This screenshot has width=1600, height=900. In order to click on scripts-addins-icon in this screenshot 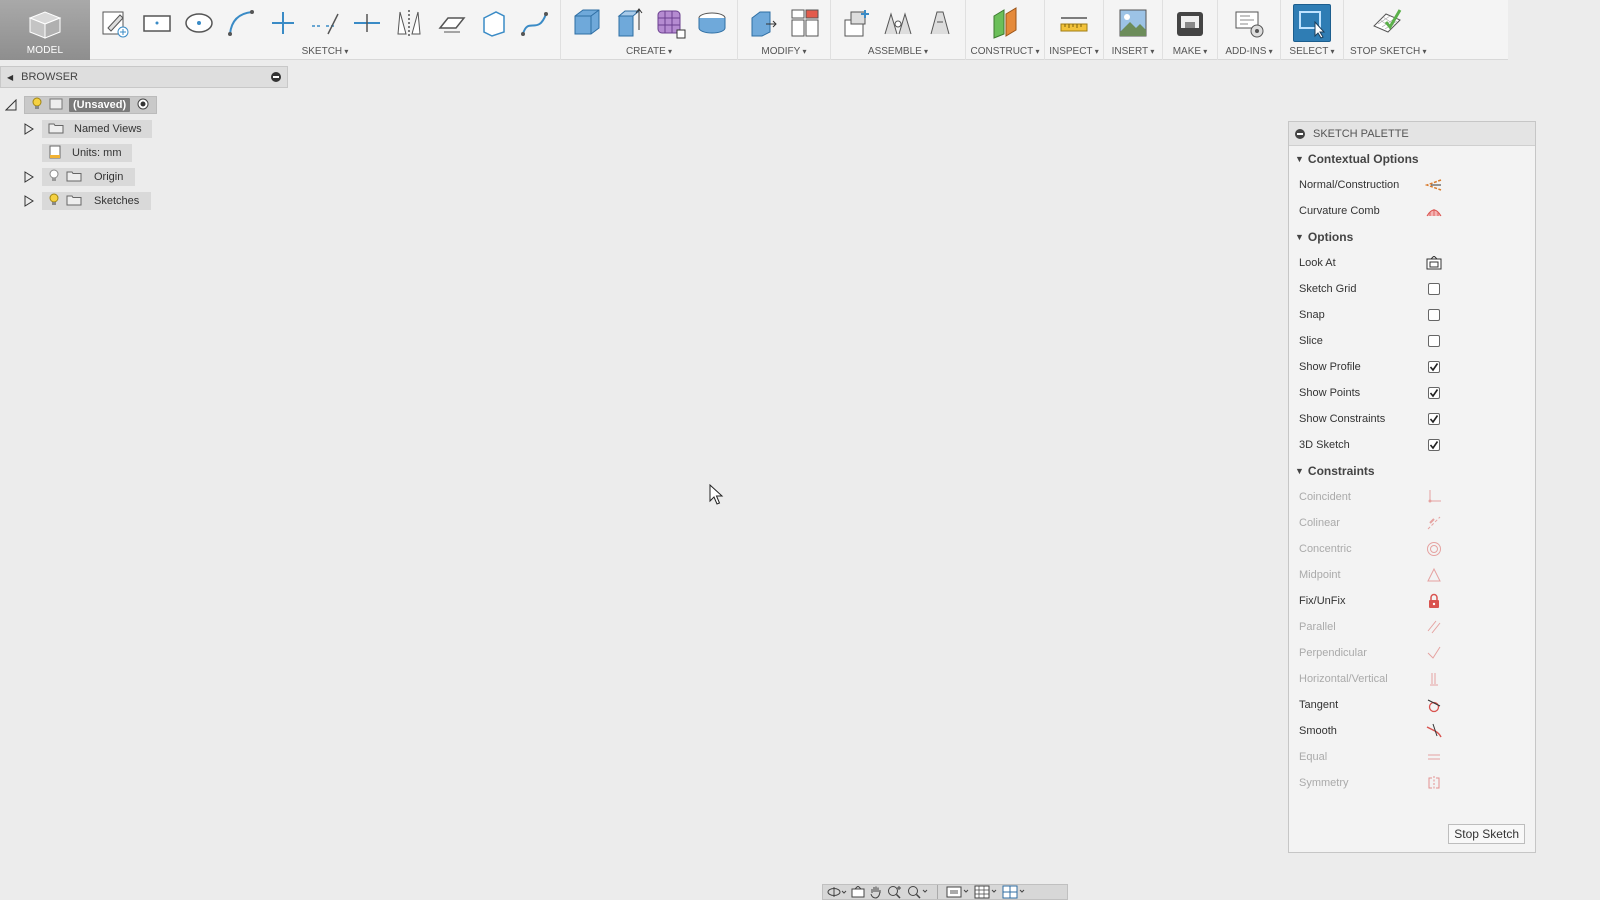, I will do `click(1249, 23)`.